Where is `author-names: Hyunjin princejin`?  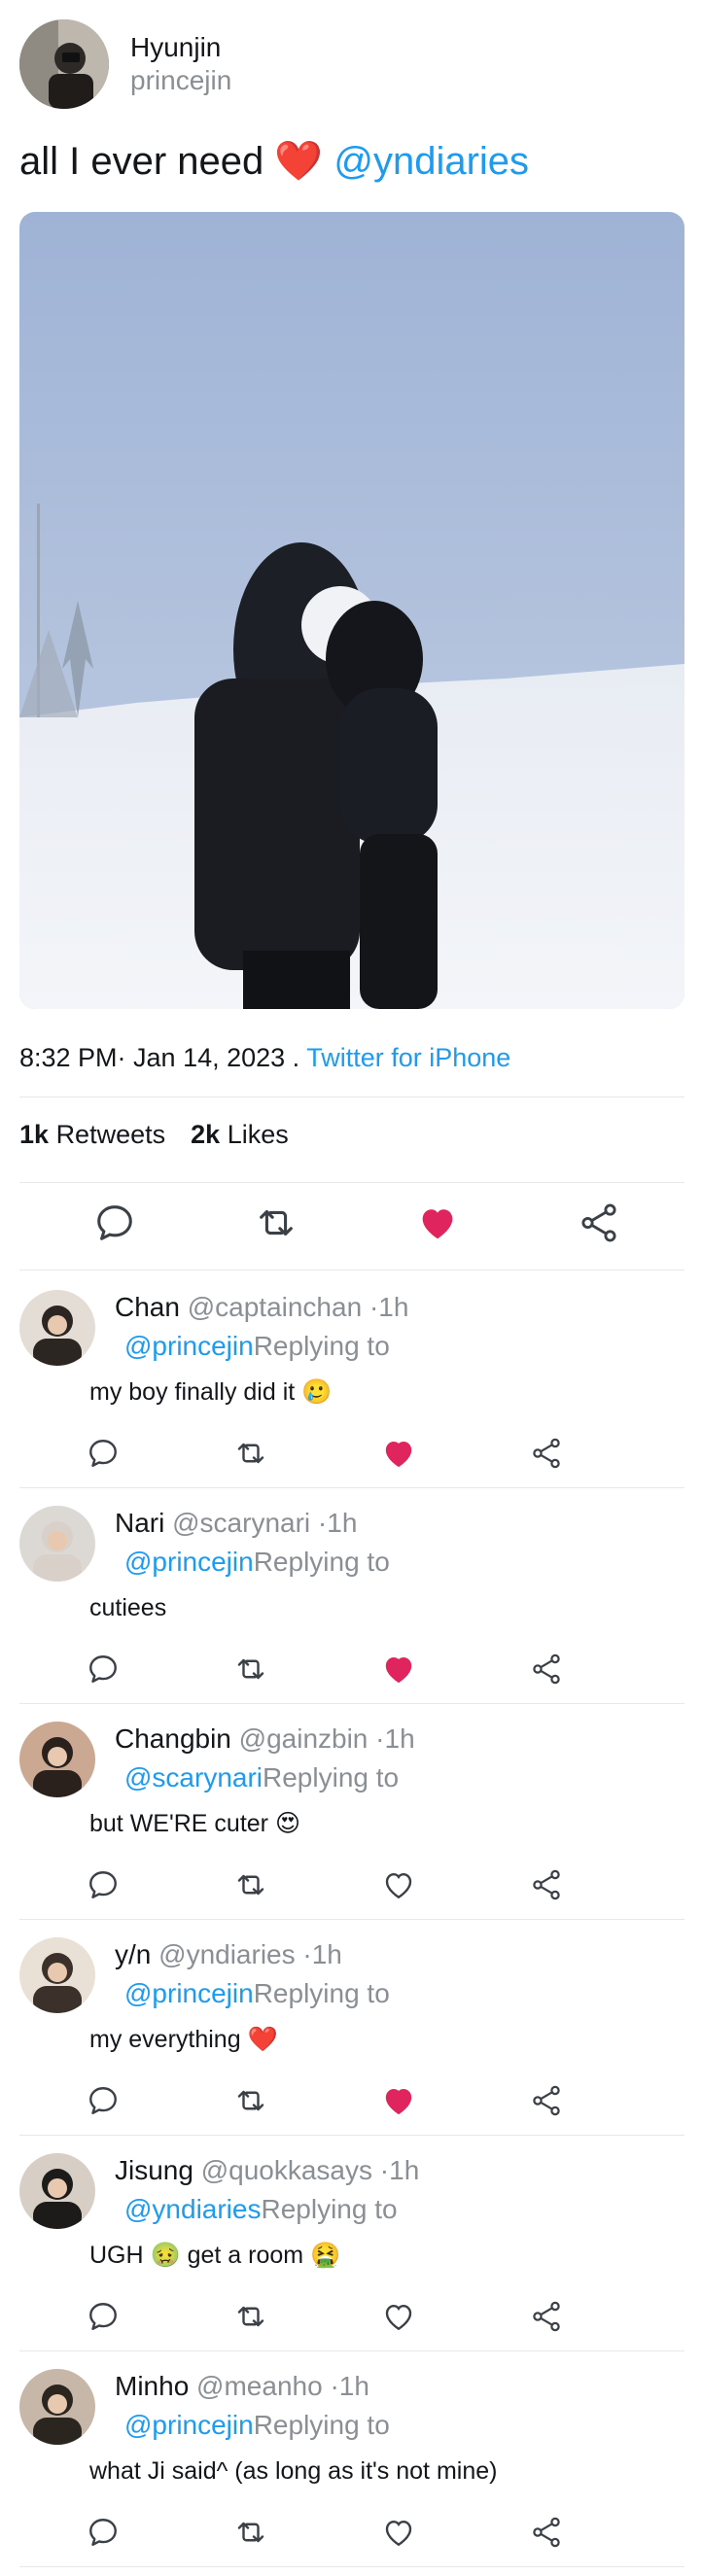
author-names: Hyunjin princejin is located at coordinates (180, 64).